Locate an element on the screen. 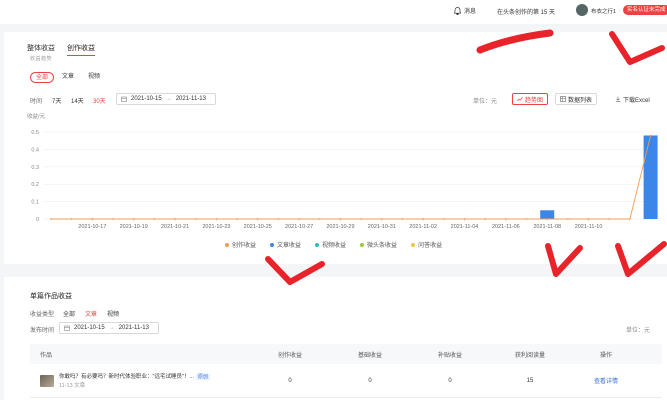 The image size is (667, 400). x-tick-label: 2021-10-19 is located at coordinates (134, 227).